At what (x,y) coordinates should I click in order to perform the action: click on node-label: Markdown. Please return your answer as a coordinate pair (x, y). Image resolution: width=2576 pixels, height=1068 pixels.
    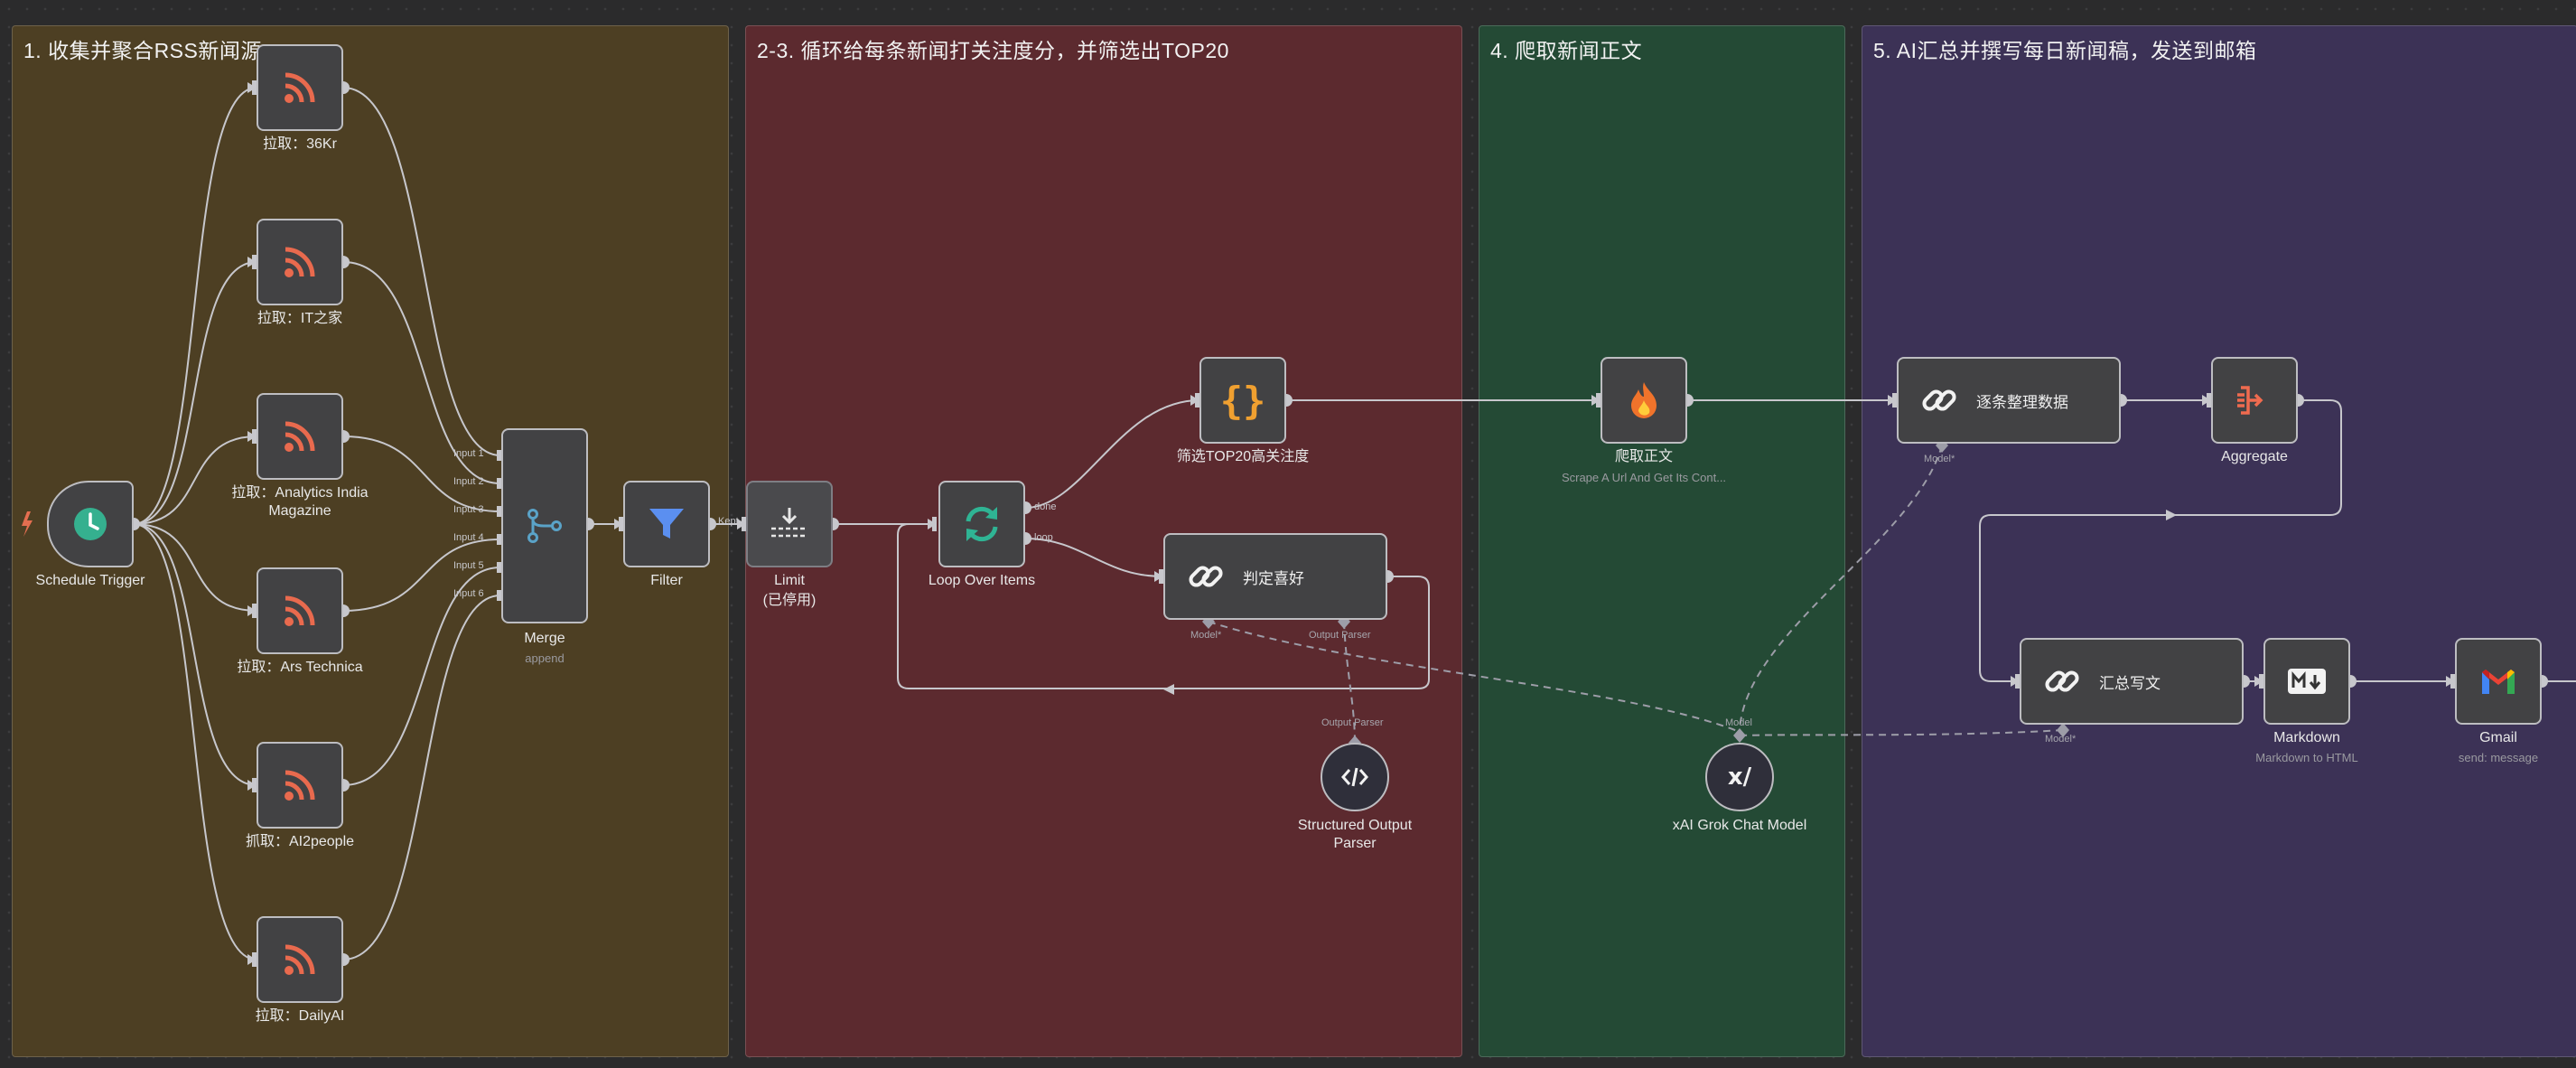
    Looking at the image, I should click on (2306, 737).